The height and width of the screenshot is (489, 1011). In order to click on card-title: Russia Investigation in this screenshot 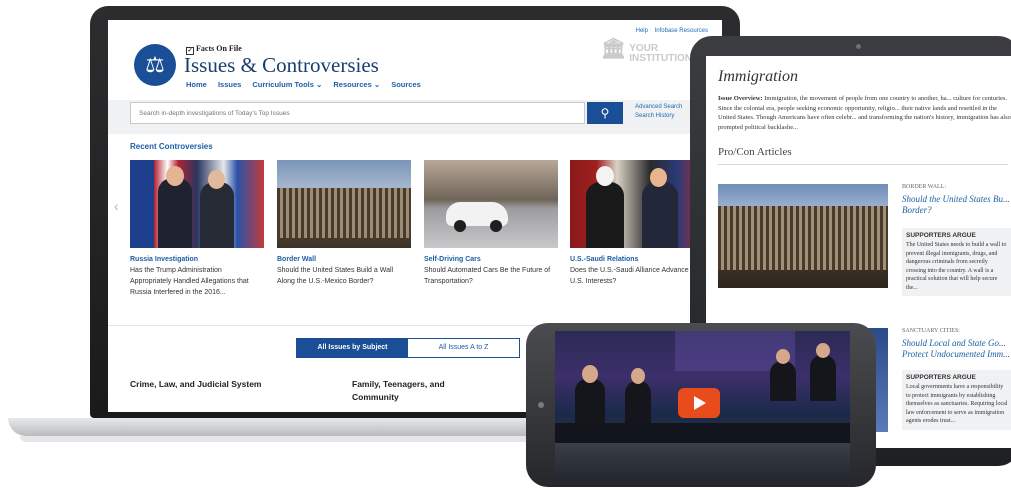, I will do `click(197, 259)`.